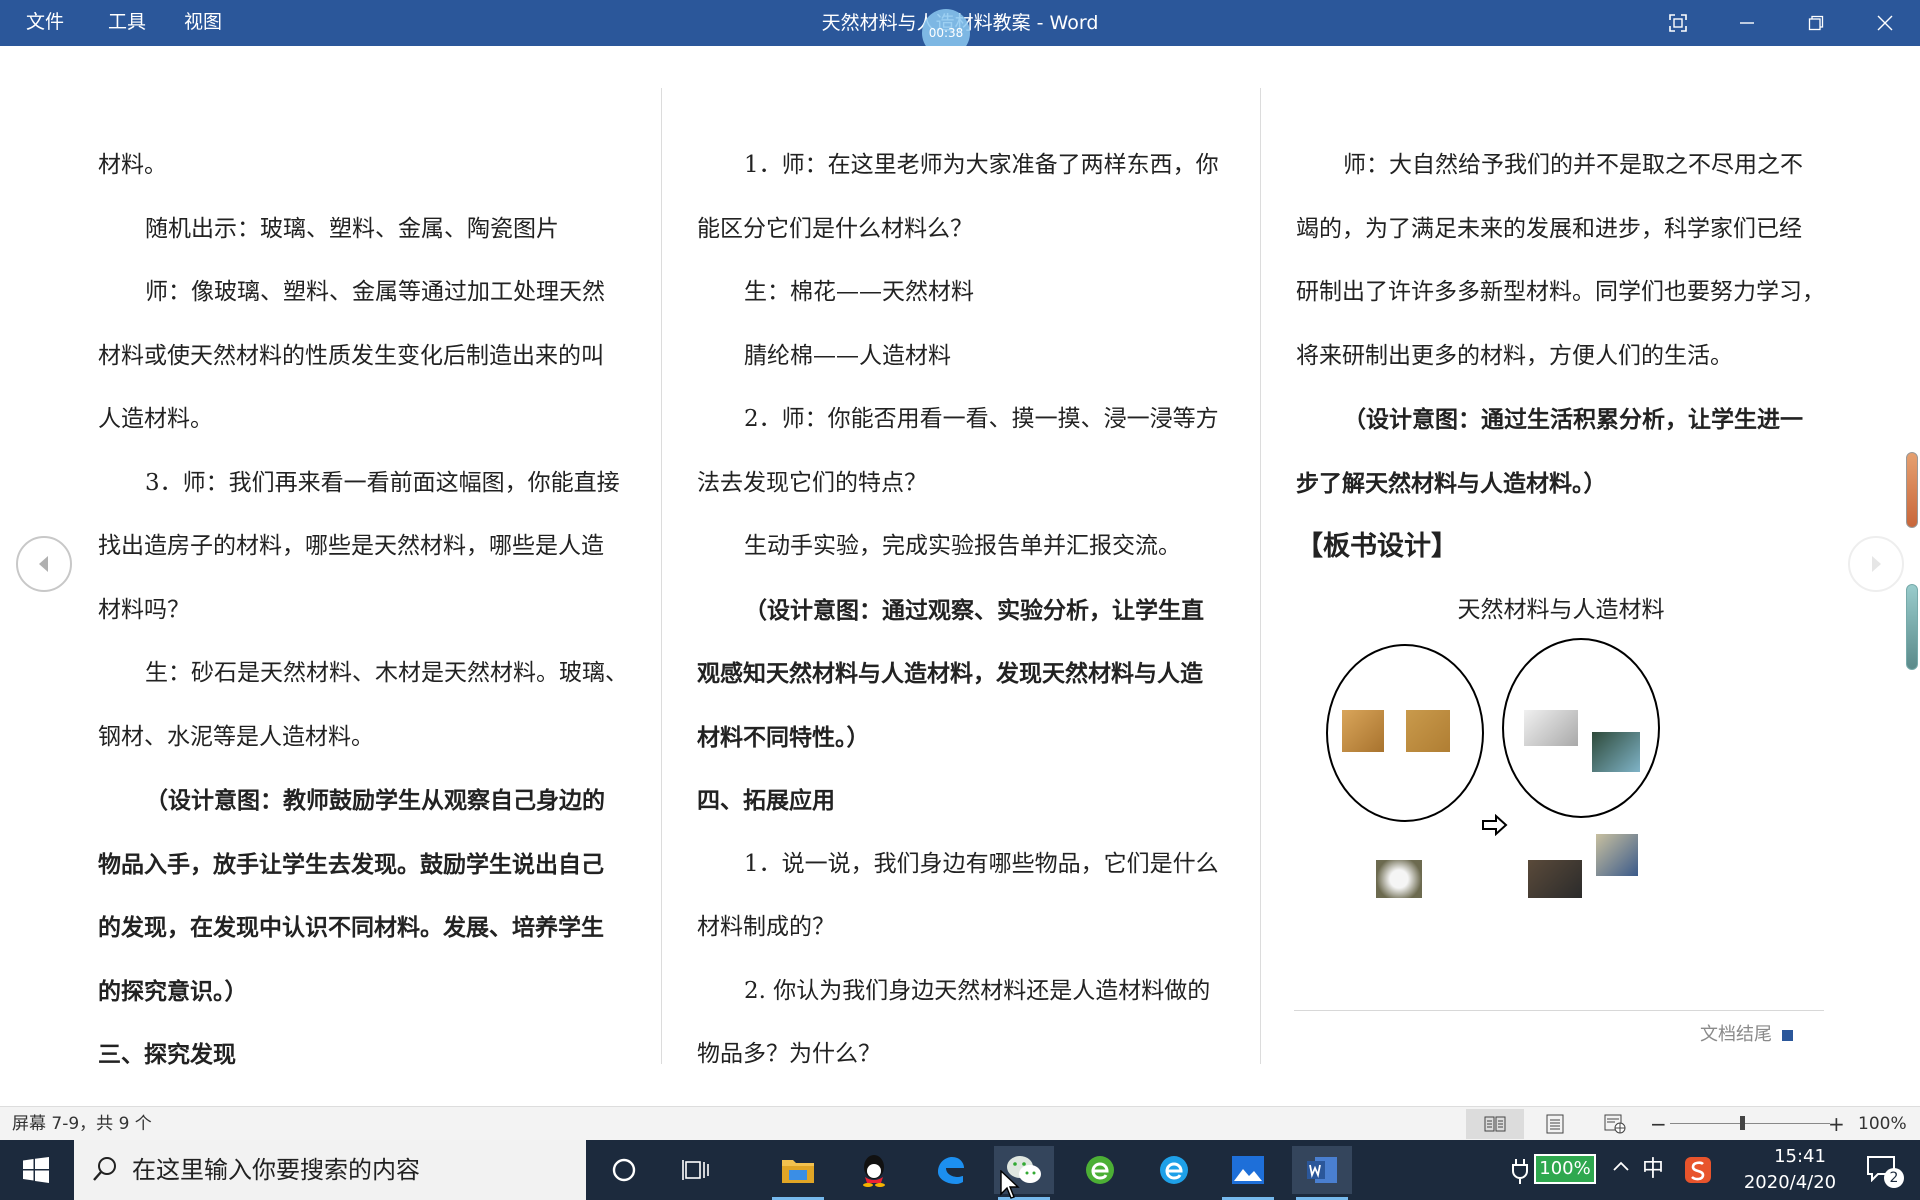 The width and height of the screenshot is (1920, 1200). I want to click on taskbar: 在这里输入你要搜索的内容 100% 中 15:41 2020/4/20 2, so click(960, 1170).